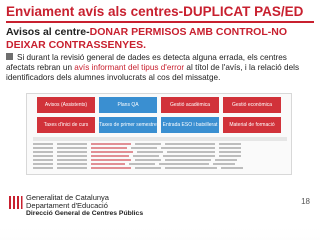  What do you see at coordinates (160, 22) in the screenshot?
I see `title-underline` at bounding box center [160, 22].